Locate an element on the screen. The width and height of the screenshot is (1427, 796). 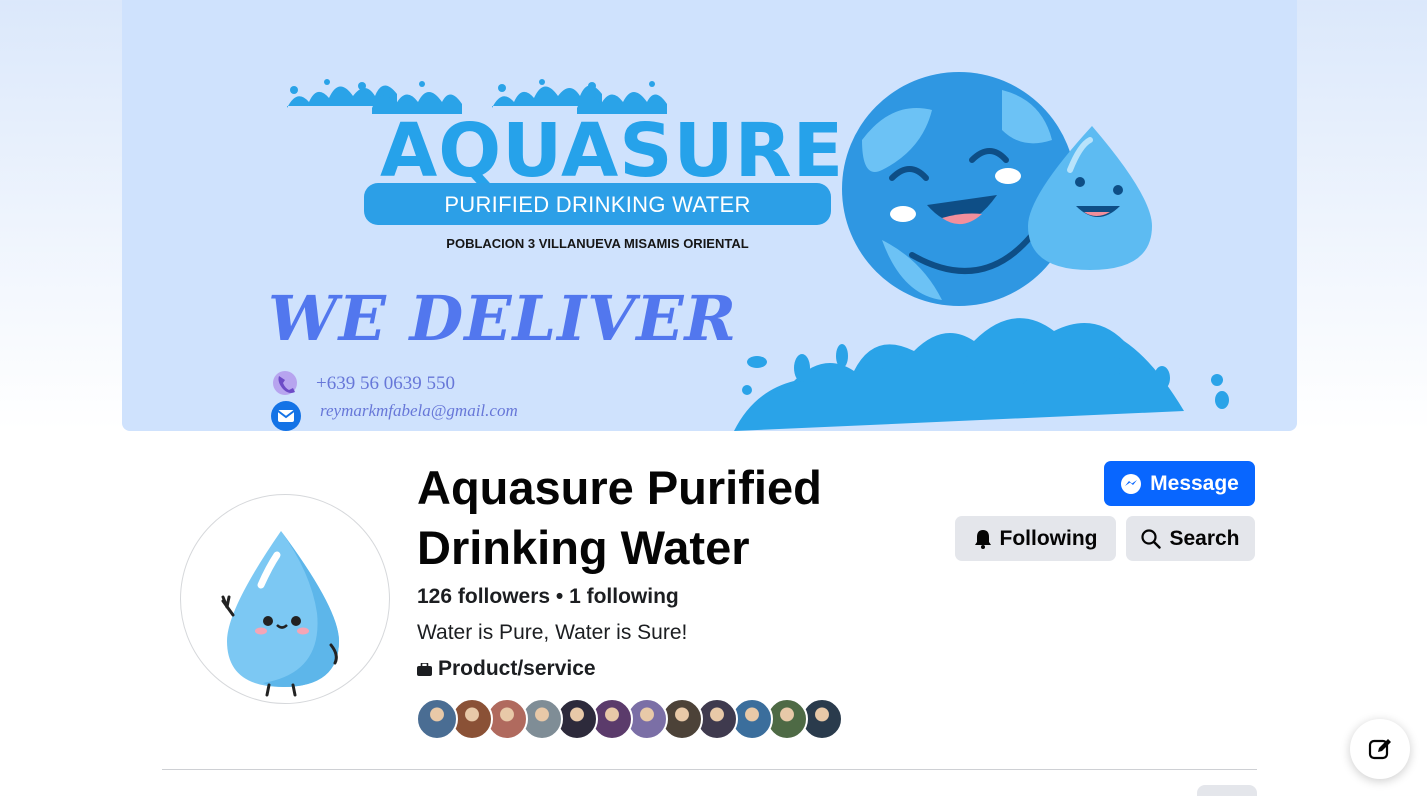
following-button-label: Following is located at coordinates (1048, 538).